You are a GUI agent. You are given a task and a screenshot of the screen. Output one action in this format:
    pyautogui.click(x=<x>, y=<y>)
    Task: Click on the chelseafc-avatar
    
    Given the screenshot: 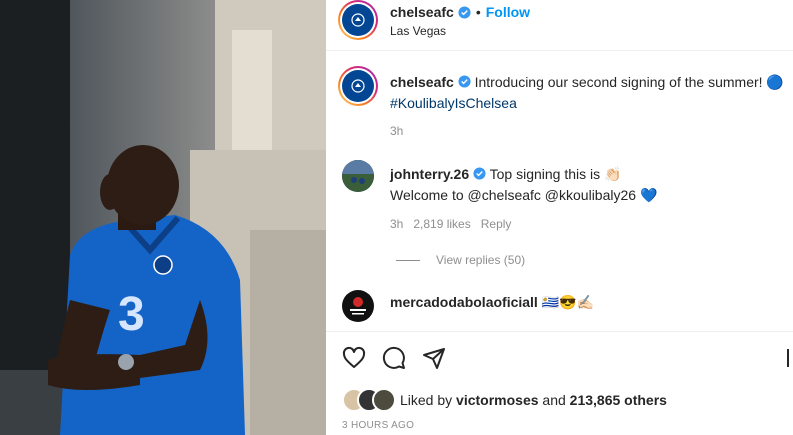 What is the action you would take?
    pyautogui.click(x=358, y=20)
    